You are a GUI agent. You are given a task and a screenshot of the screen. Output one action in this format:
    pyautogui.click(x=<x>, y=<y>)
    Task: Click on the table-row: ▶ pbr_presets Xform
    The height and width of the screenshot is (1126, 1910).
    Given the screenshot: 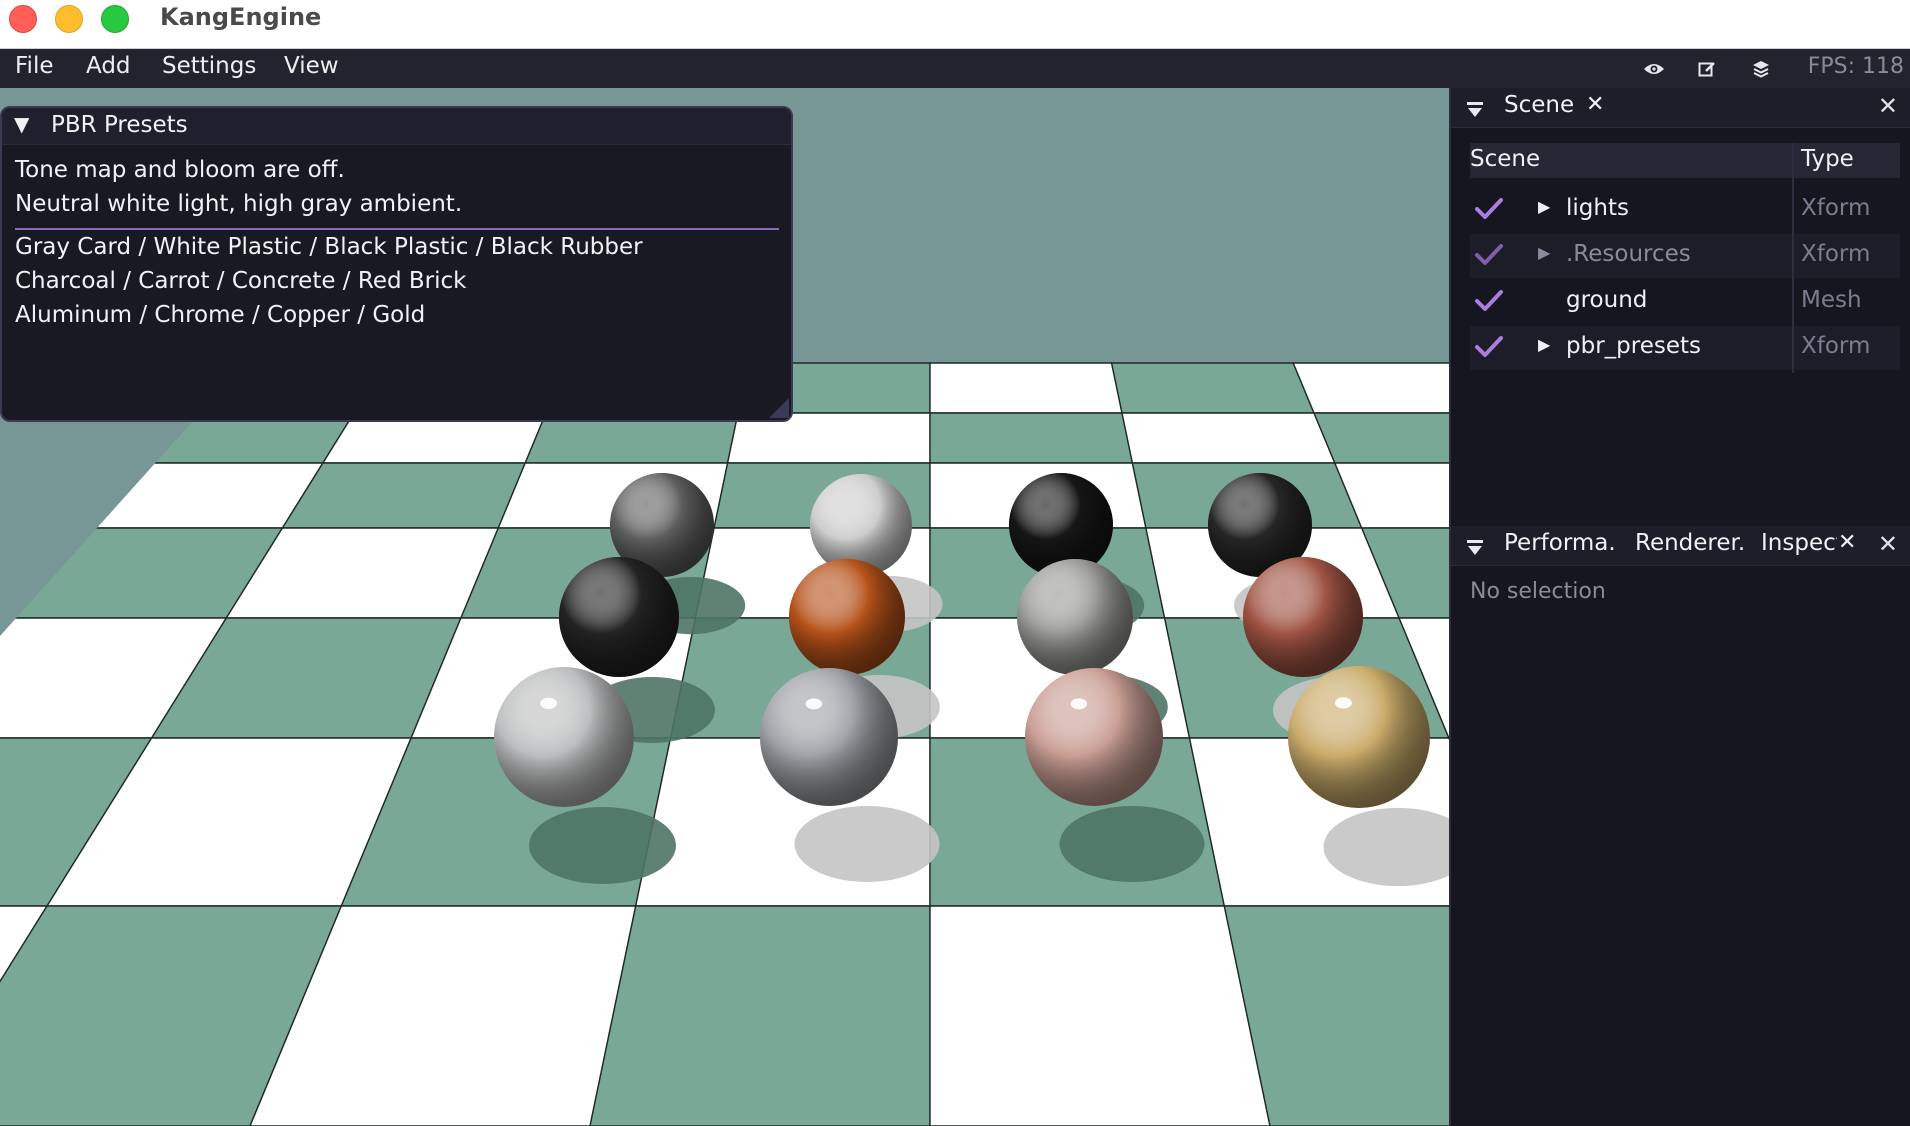 What is the action you would take?
    pyautogui.click(x=1685, y=348)
    